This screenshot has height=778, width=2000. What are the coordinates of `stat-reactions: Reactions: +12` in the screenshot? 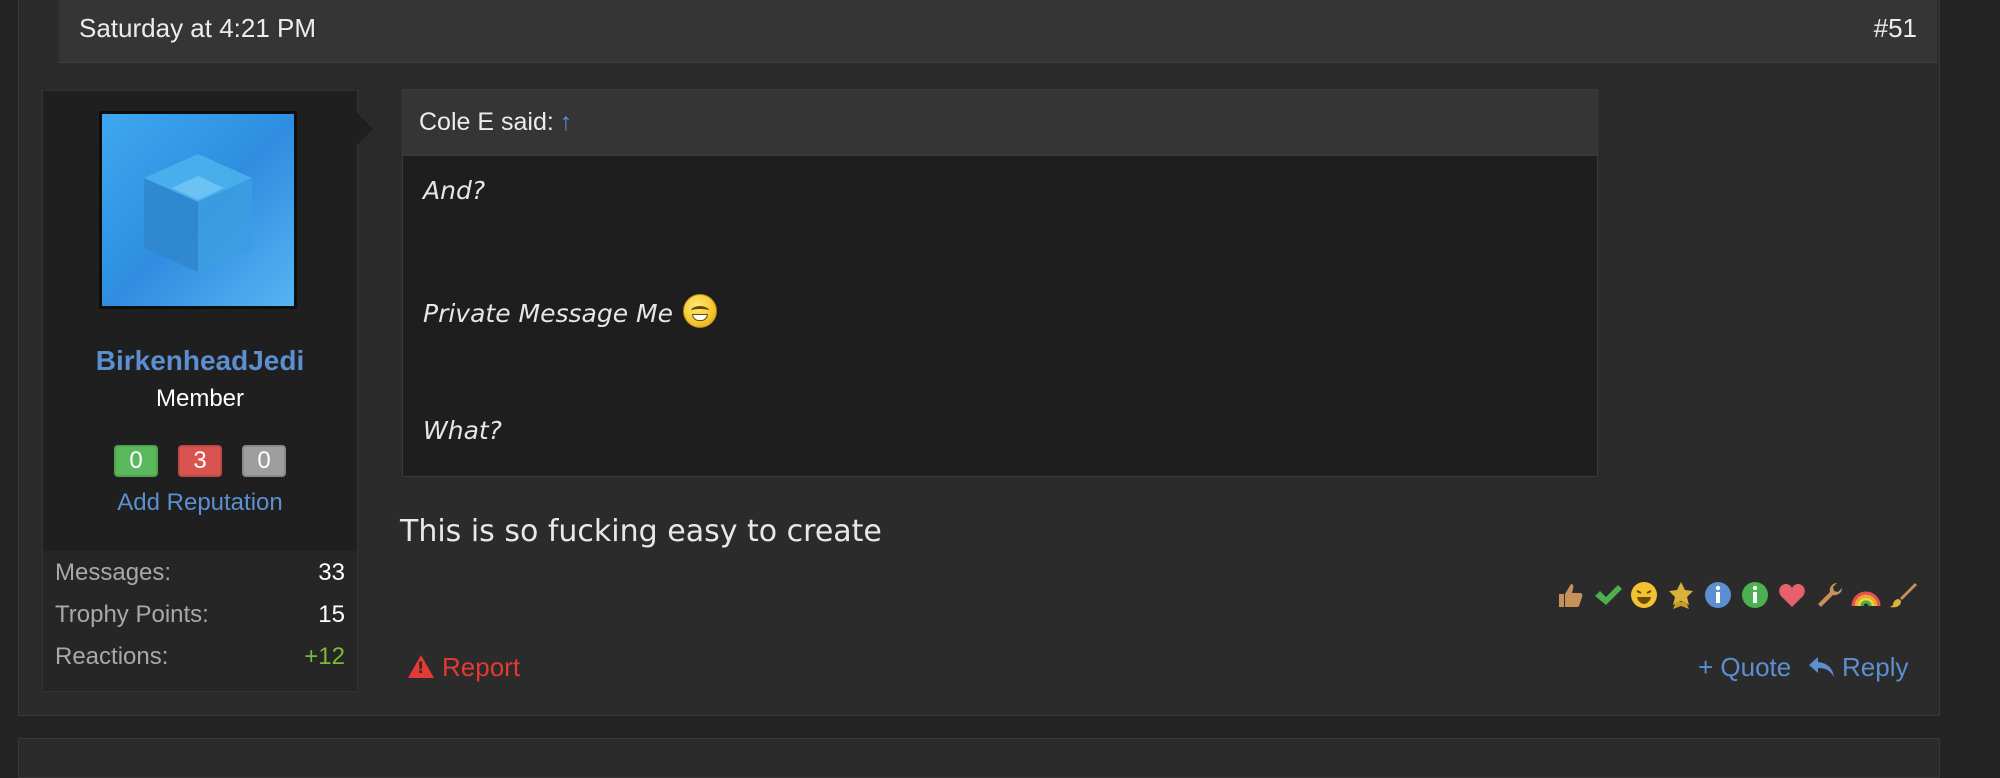 It's located at (200, 656).